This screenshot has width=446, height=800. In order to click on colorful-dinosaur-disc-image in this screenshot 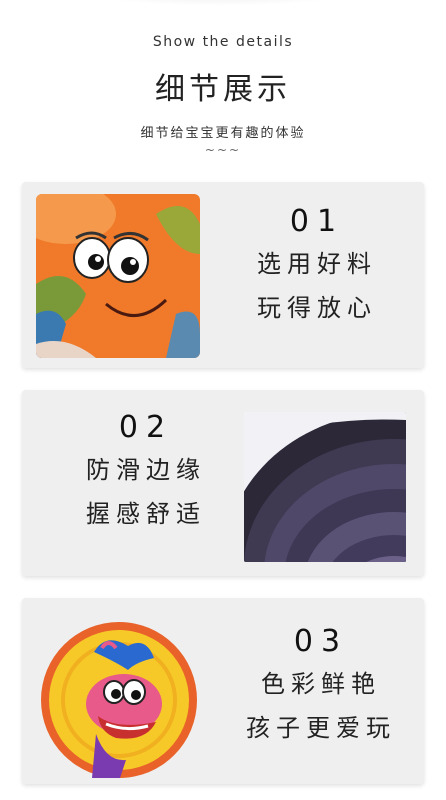, I will do `click(119, 695)`.